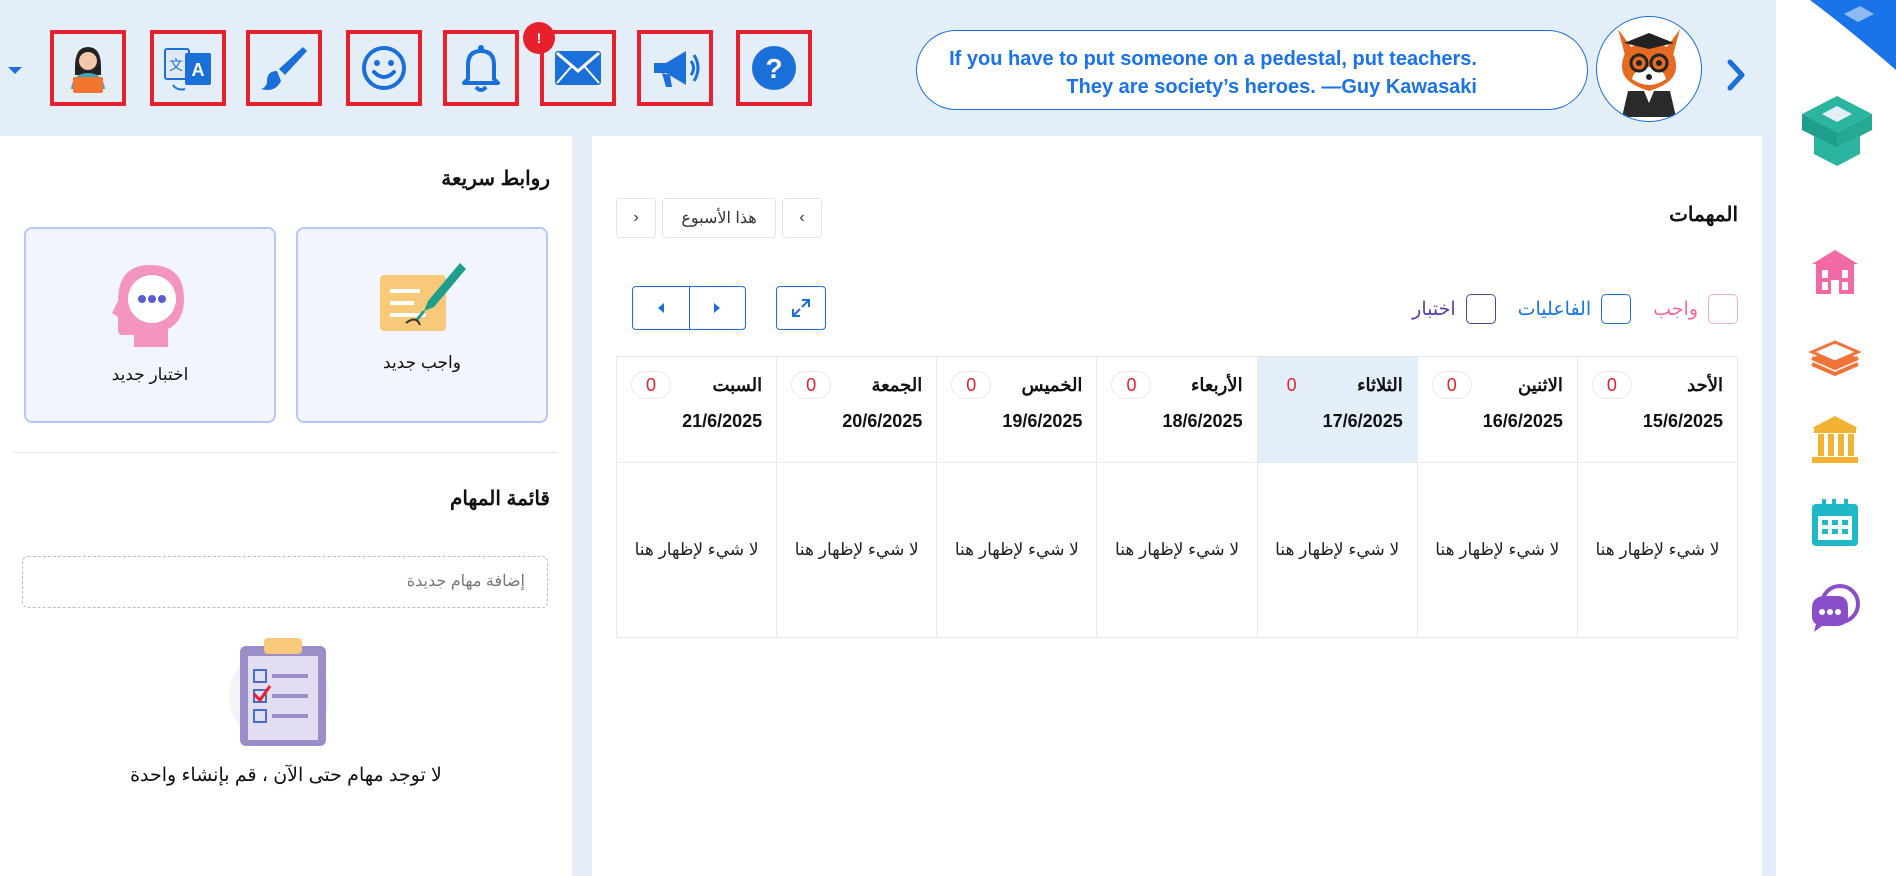 The width and height of the screenshot is (1896, 876). I want to click on week-navigator: › هذا الأسبوع ‹, so click(719, 218).